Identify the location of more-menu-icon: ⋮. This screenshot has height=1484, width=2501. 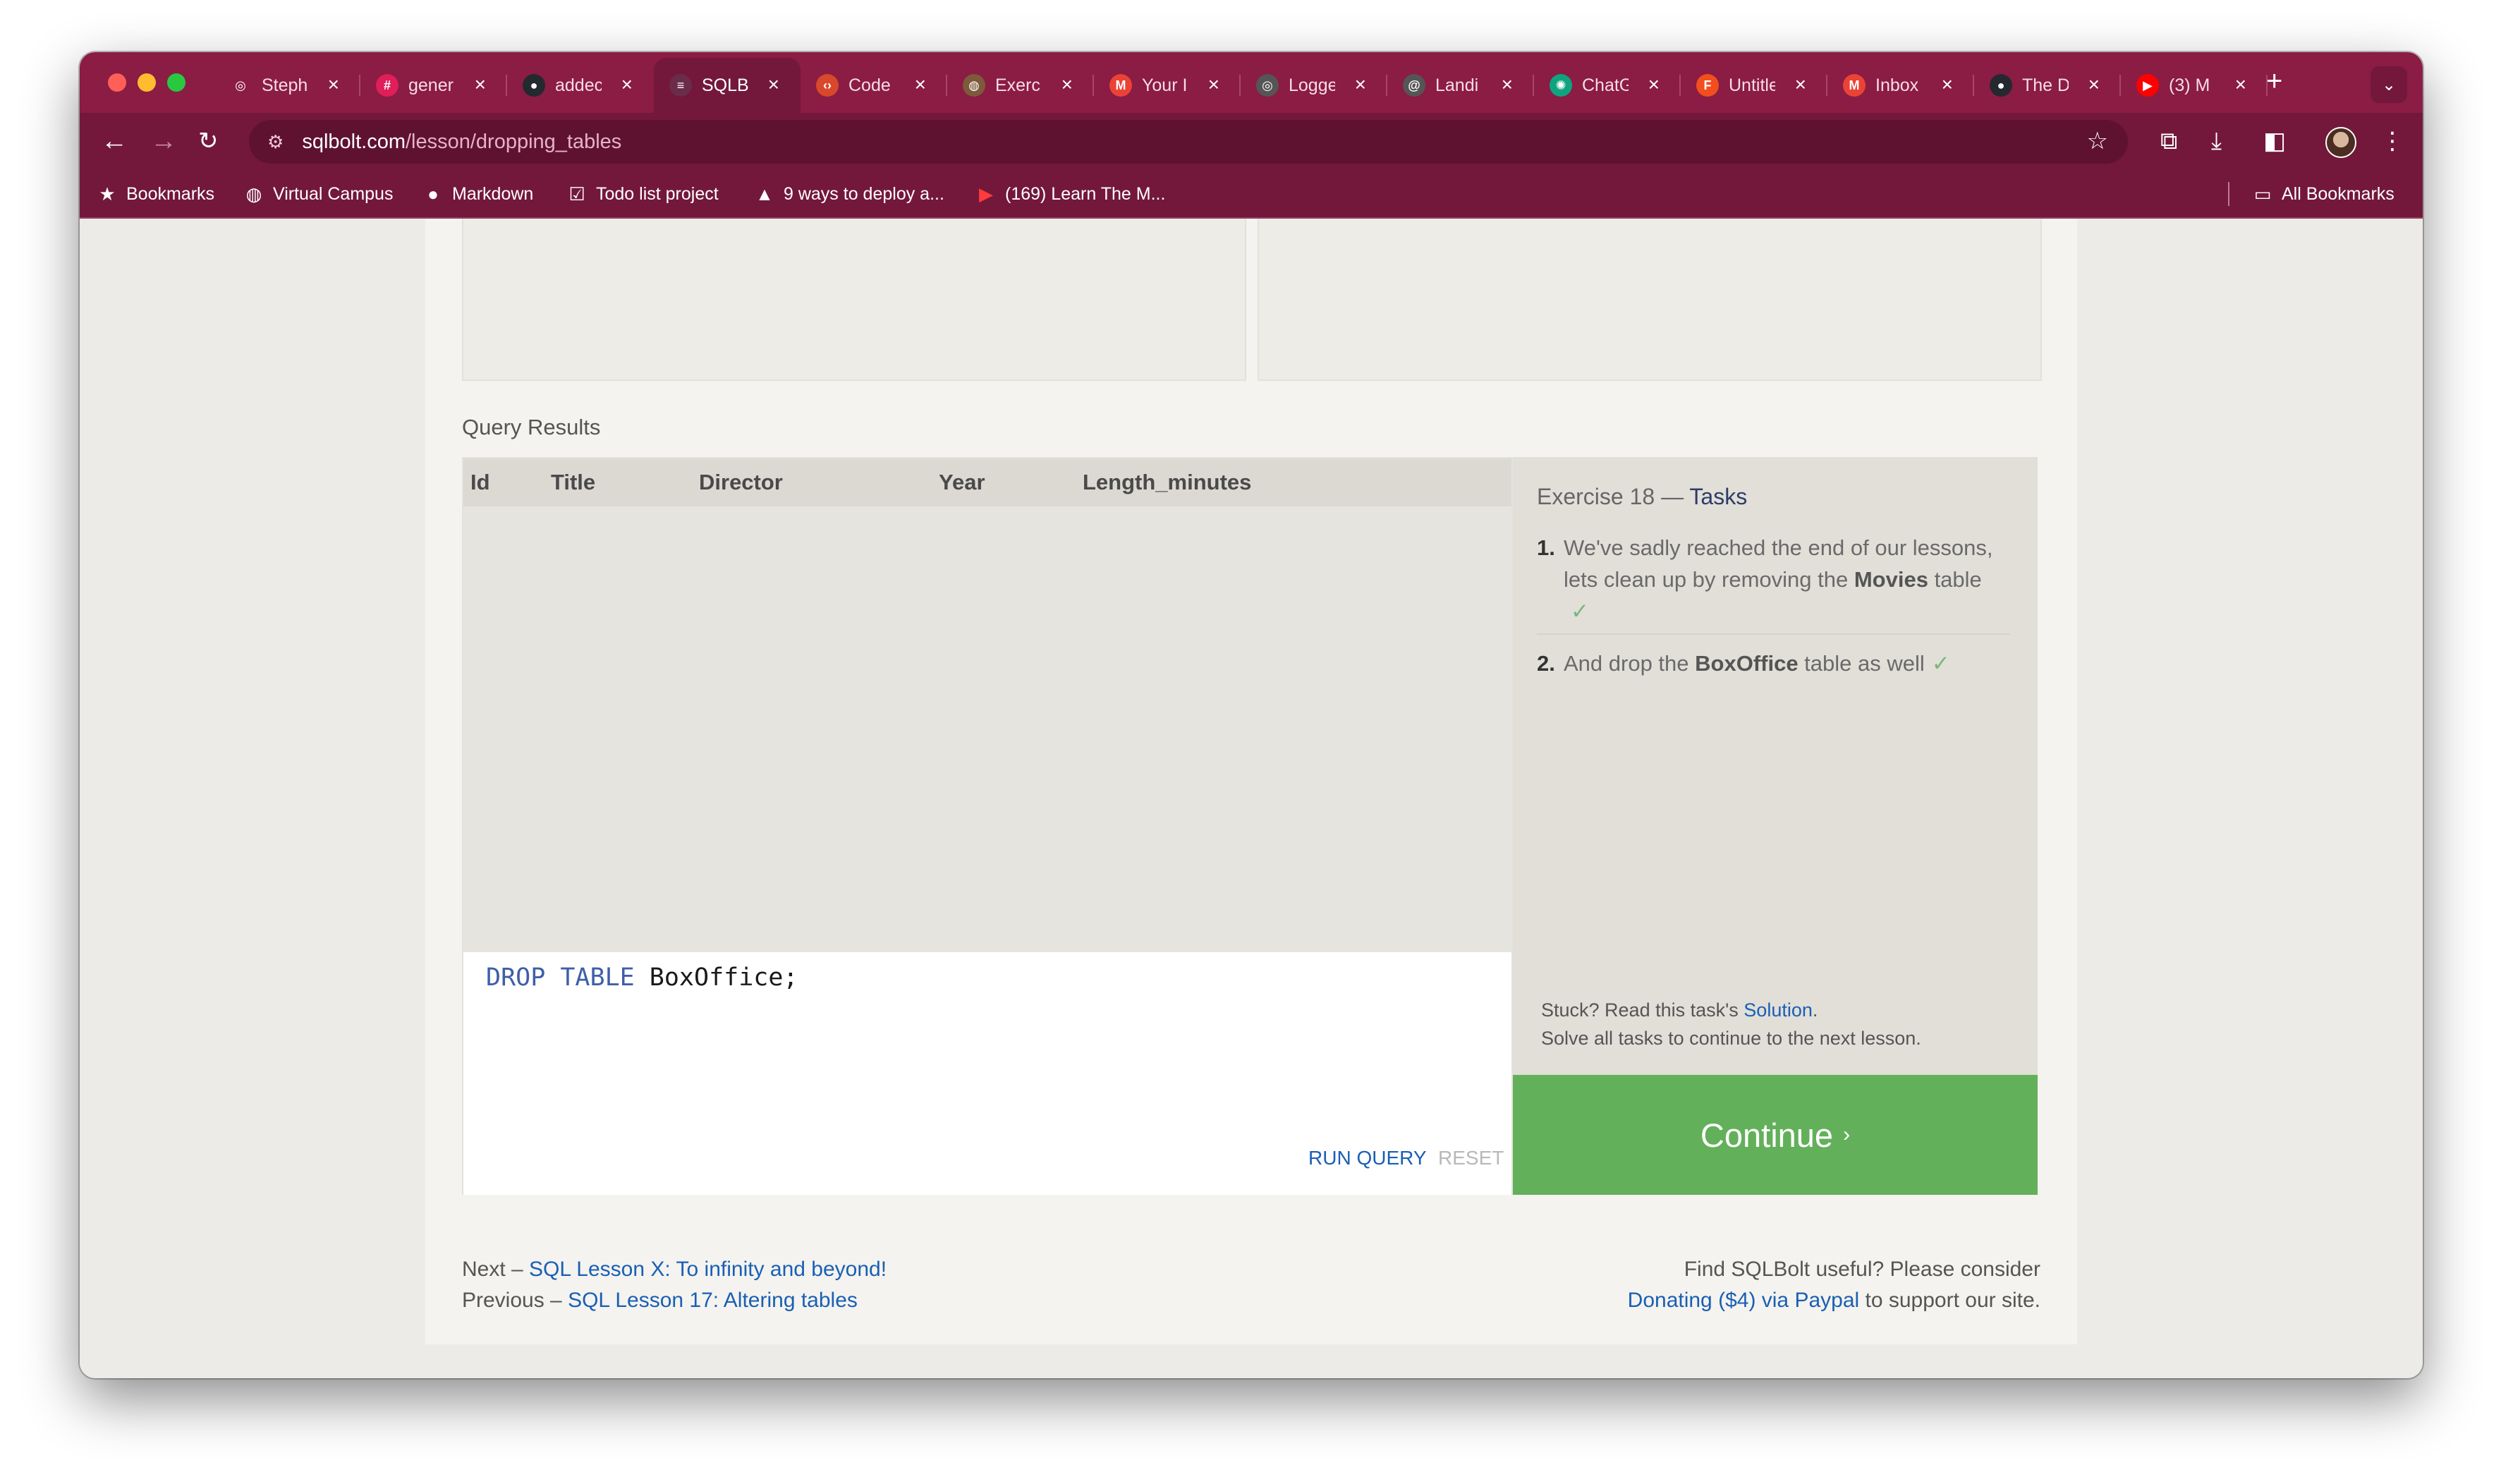
(2392, 141).